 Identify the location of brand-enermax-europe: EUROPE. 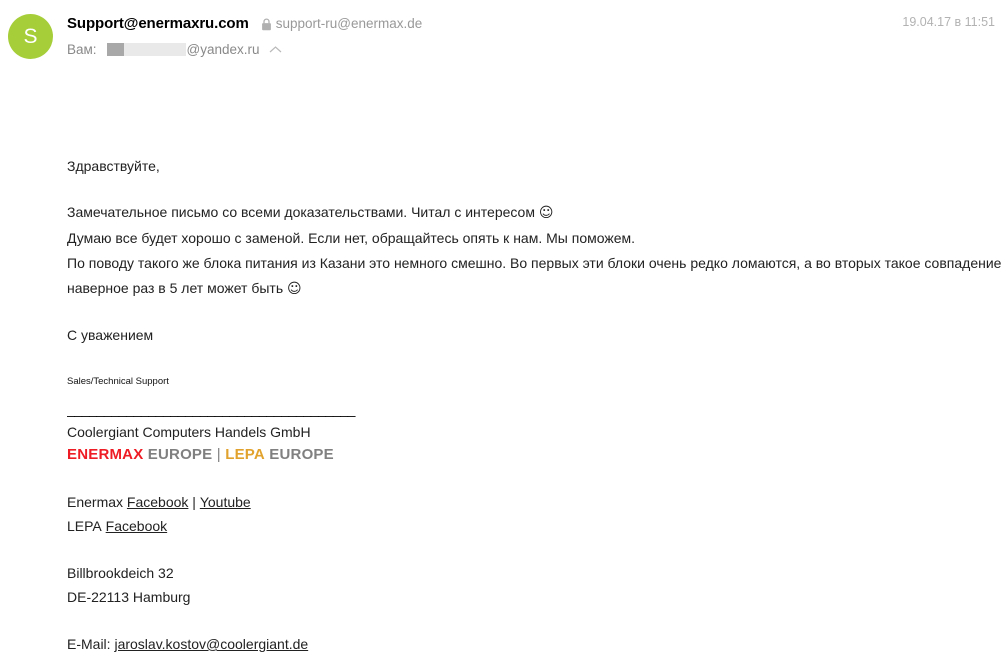
(180, 454).